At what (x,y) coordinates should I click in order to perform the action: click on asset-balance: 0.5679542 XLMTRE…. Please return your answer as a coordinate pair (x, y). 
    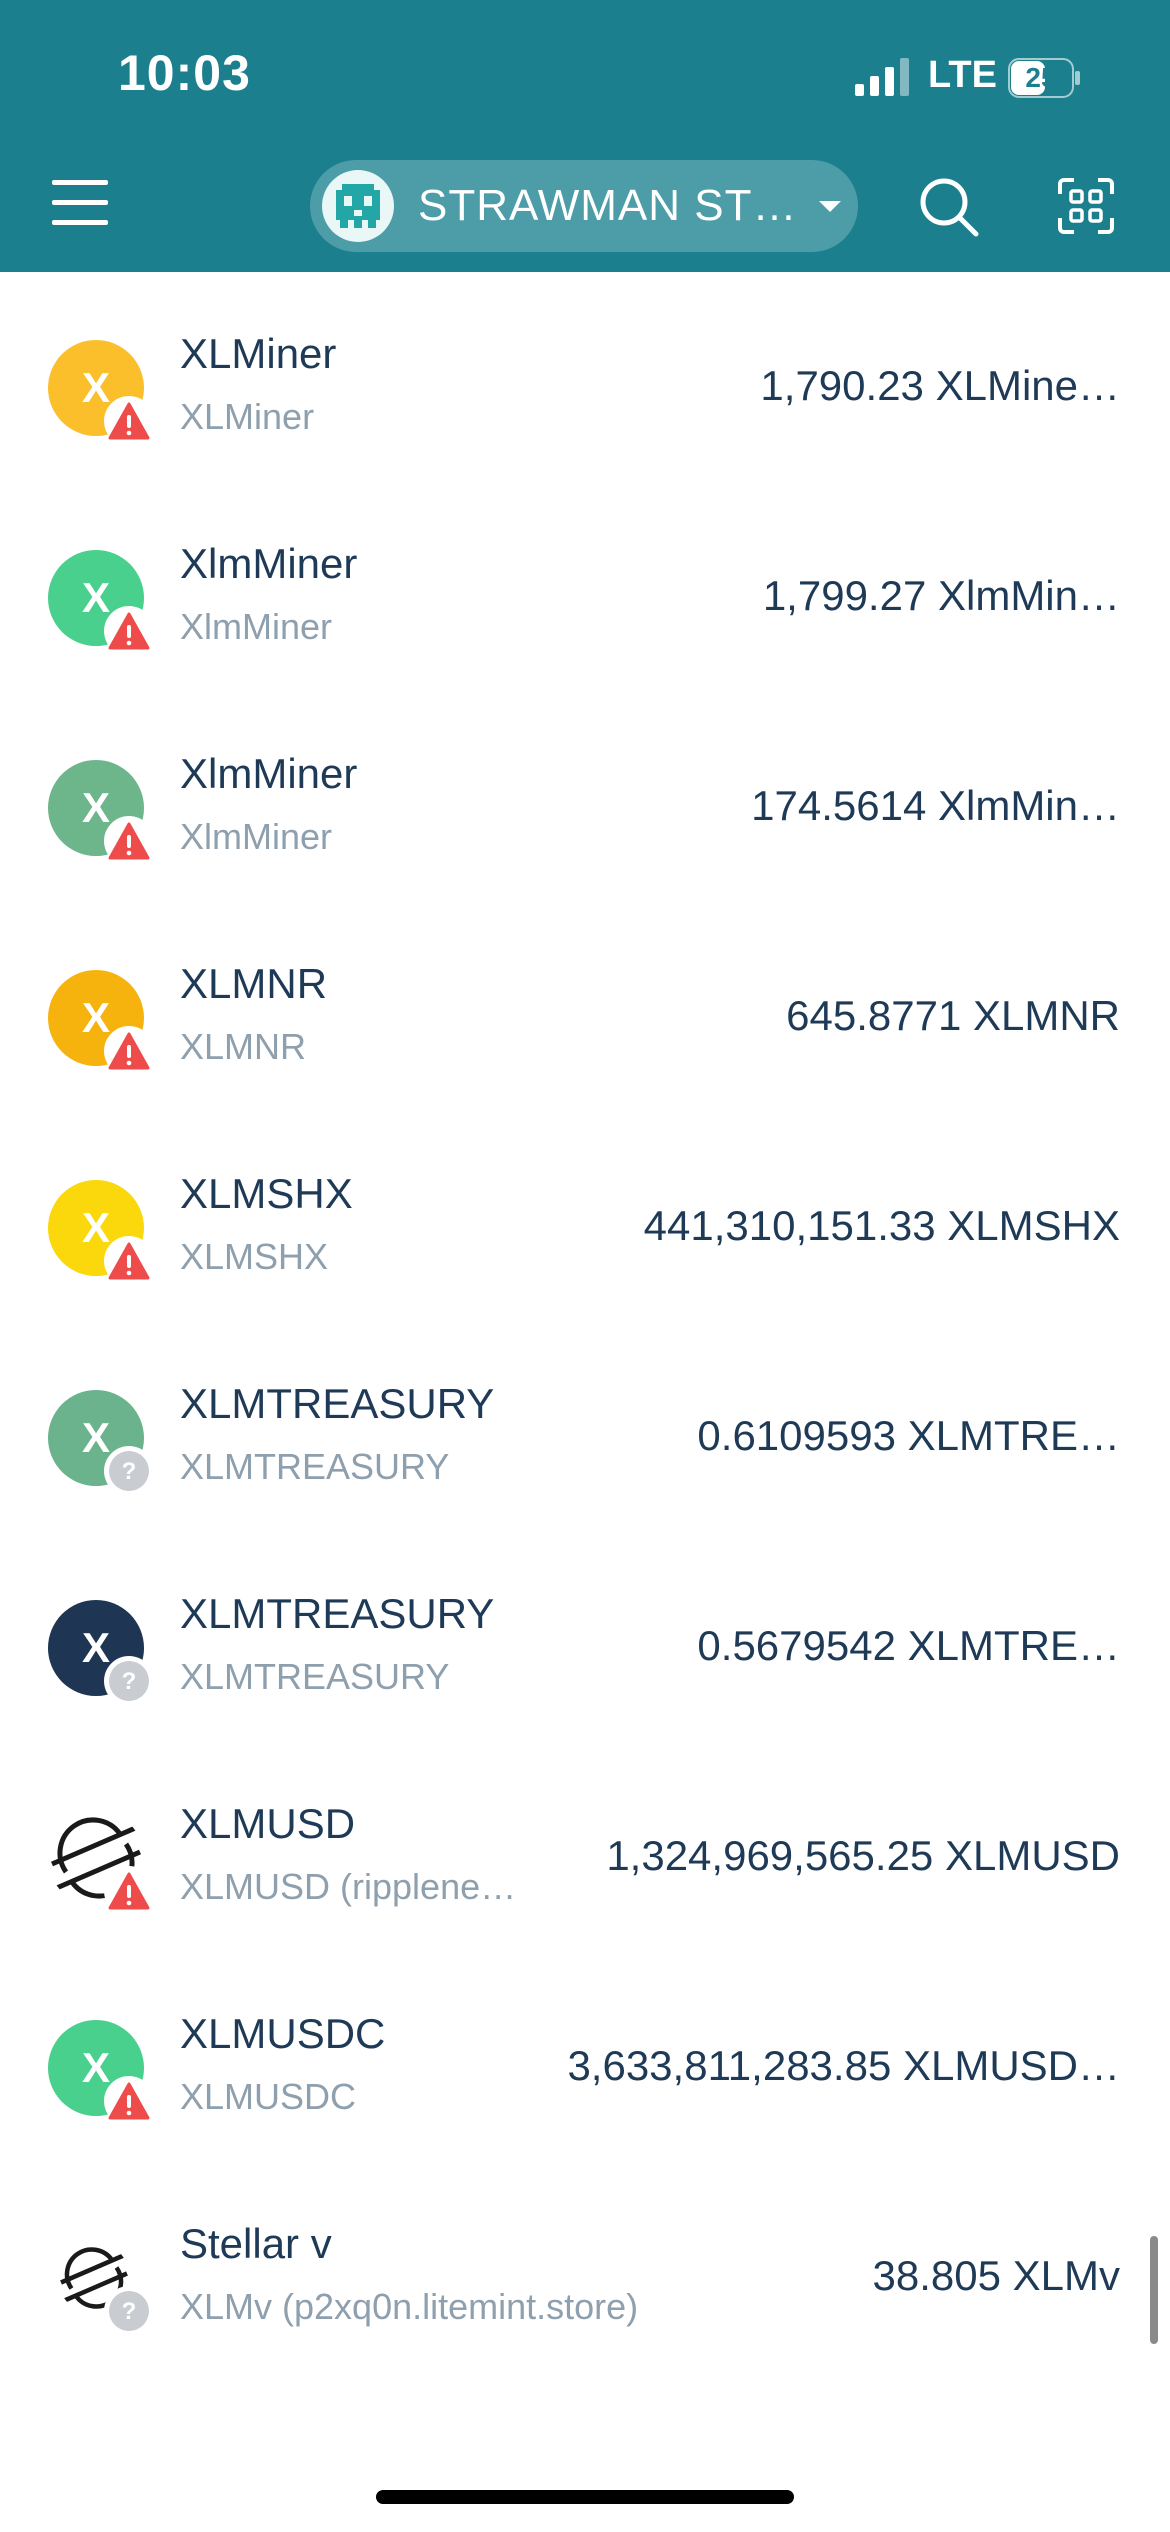
    Looking at the image, I should click on (908, 1645).